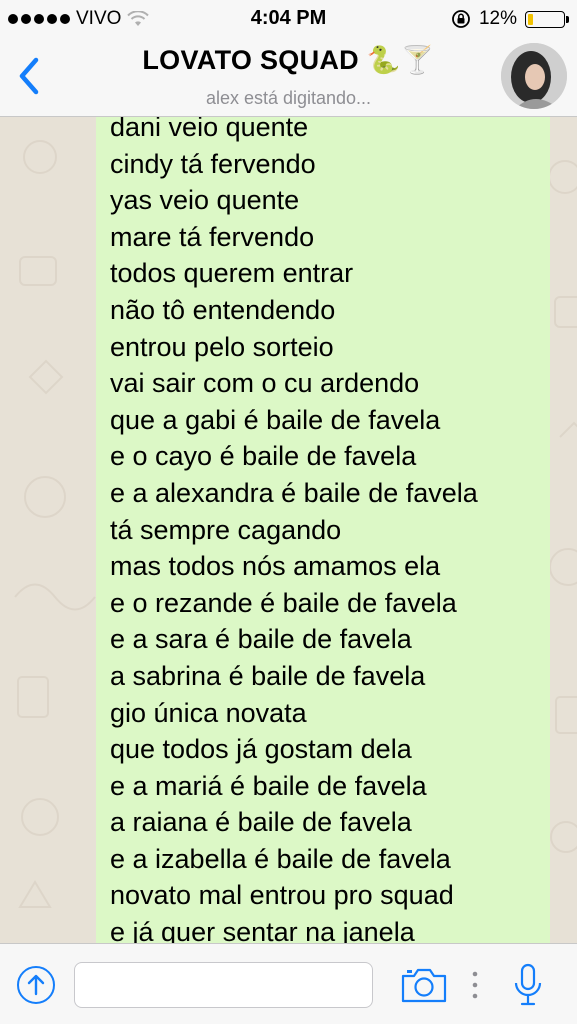 This screenshot has width=577, height=1024. Describe the element at coordinates (205, 200) in the screenshot. I see `message-line: yas veio quente` at that location.